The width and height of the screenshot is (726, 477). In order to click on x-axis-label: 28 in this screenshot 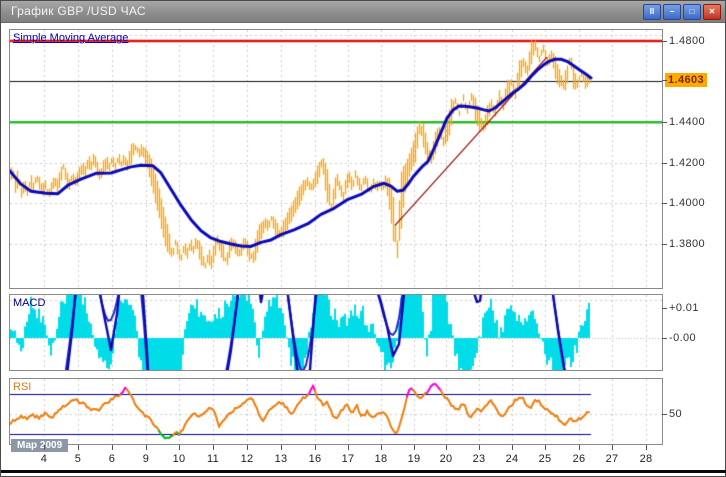, I will do `click(646, 459)`.